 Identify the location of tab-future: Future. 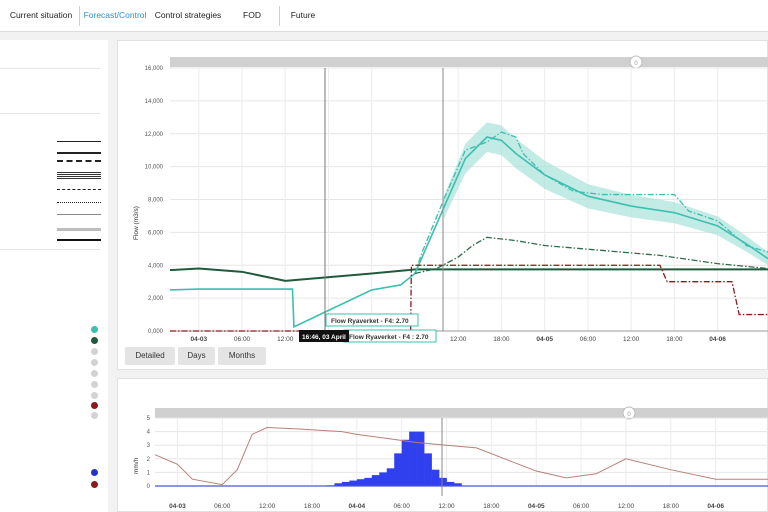
(303, 15).